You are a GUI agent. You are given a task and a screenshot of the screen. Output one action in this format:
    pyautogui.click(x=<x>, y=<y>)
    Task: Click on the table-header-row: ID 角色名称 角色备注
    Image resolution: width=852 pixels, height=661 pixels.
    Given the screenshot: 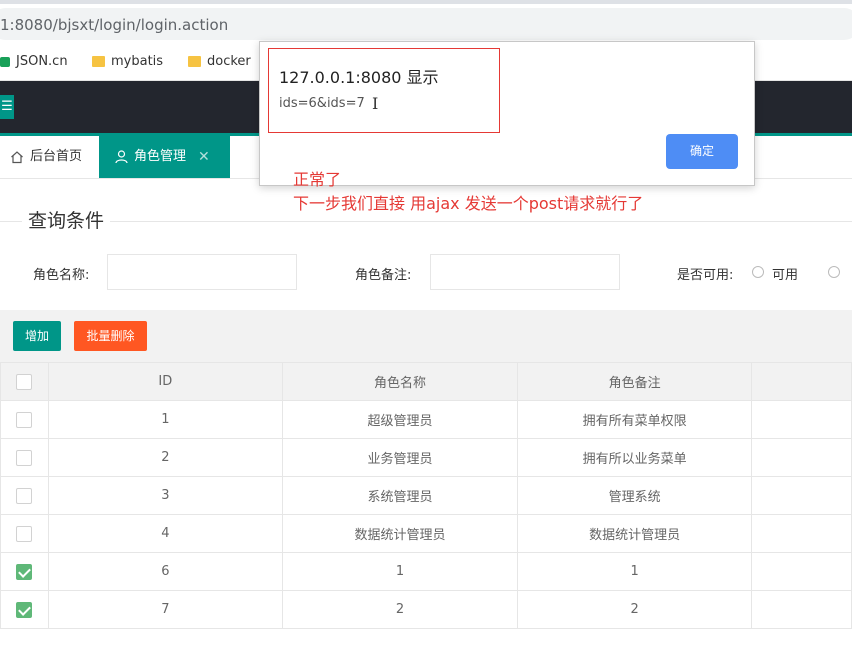 What is the action you would take?
    pyautogui.click(x=426, y=381)
    